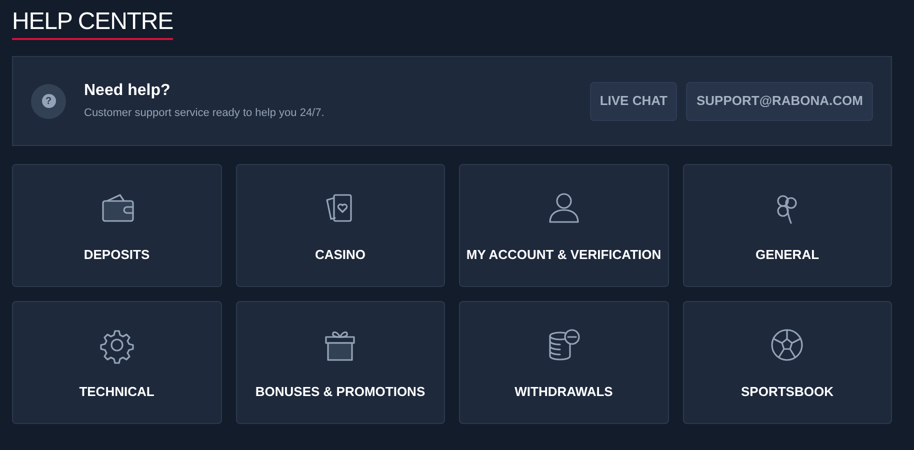 Image resolution: width=914 pixels, height=450 pixels. I want to click on category-card: MY ACCOUNT & VERIFICATION, so click(563, 225).